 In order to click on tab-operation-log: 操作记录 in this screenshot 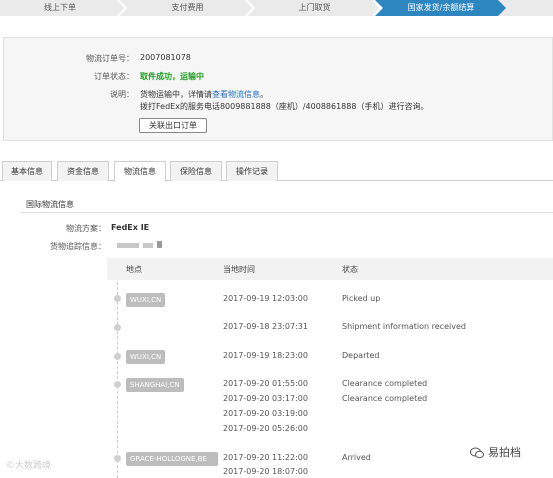, I will do `click(252, 171)`.